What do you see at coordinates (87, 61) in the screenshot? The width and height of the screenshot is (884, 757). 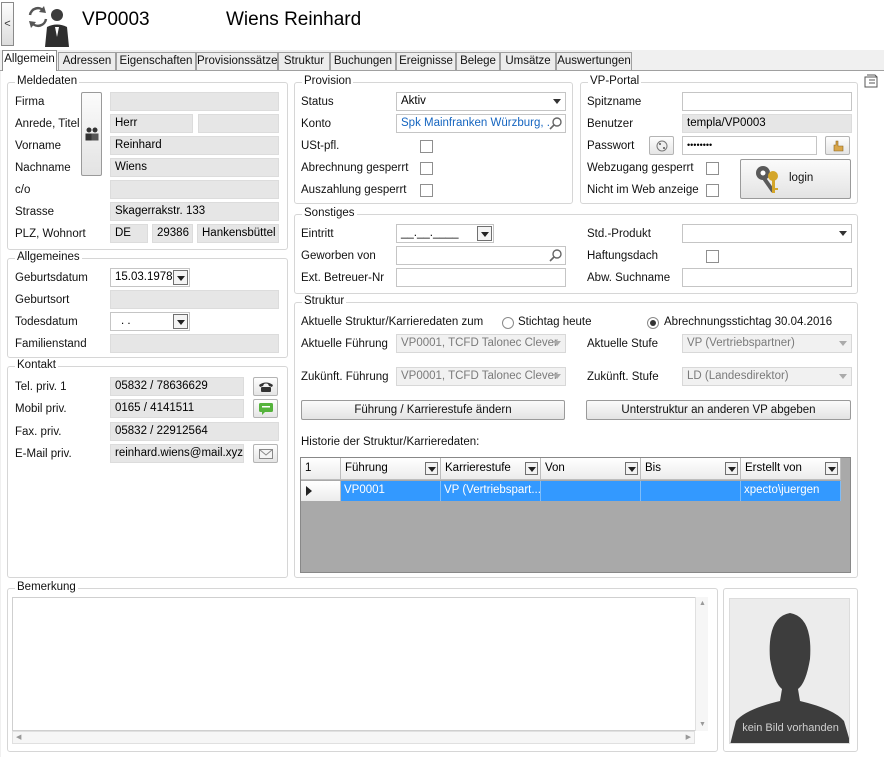 I see `tab-adressen: Adressen` at bounding box center [87, 61].